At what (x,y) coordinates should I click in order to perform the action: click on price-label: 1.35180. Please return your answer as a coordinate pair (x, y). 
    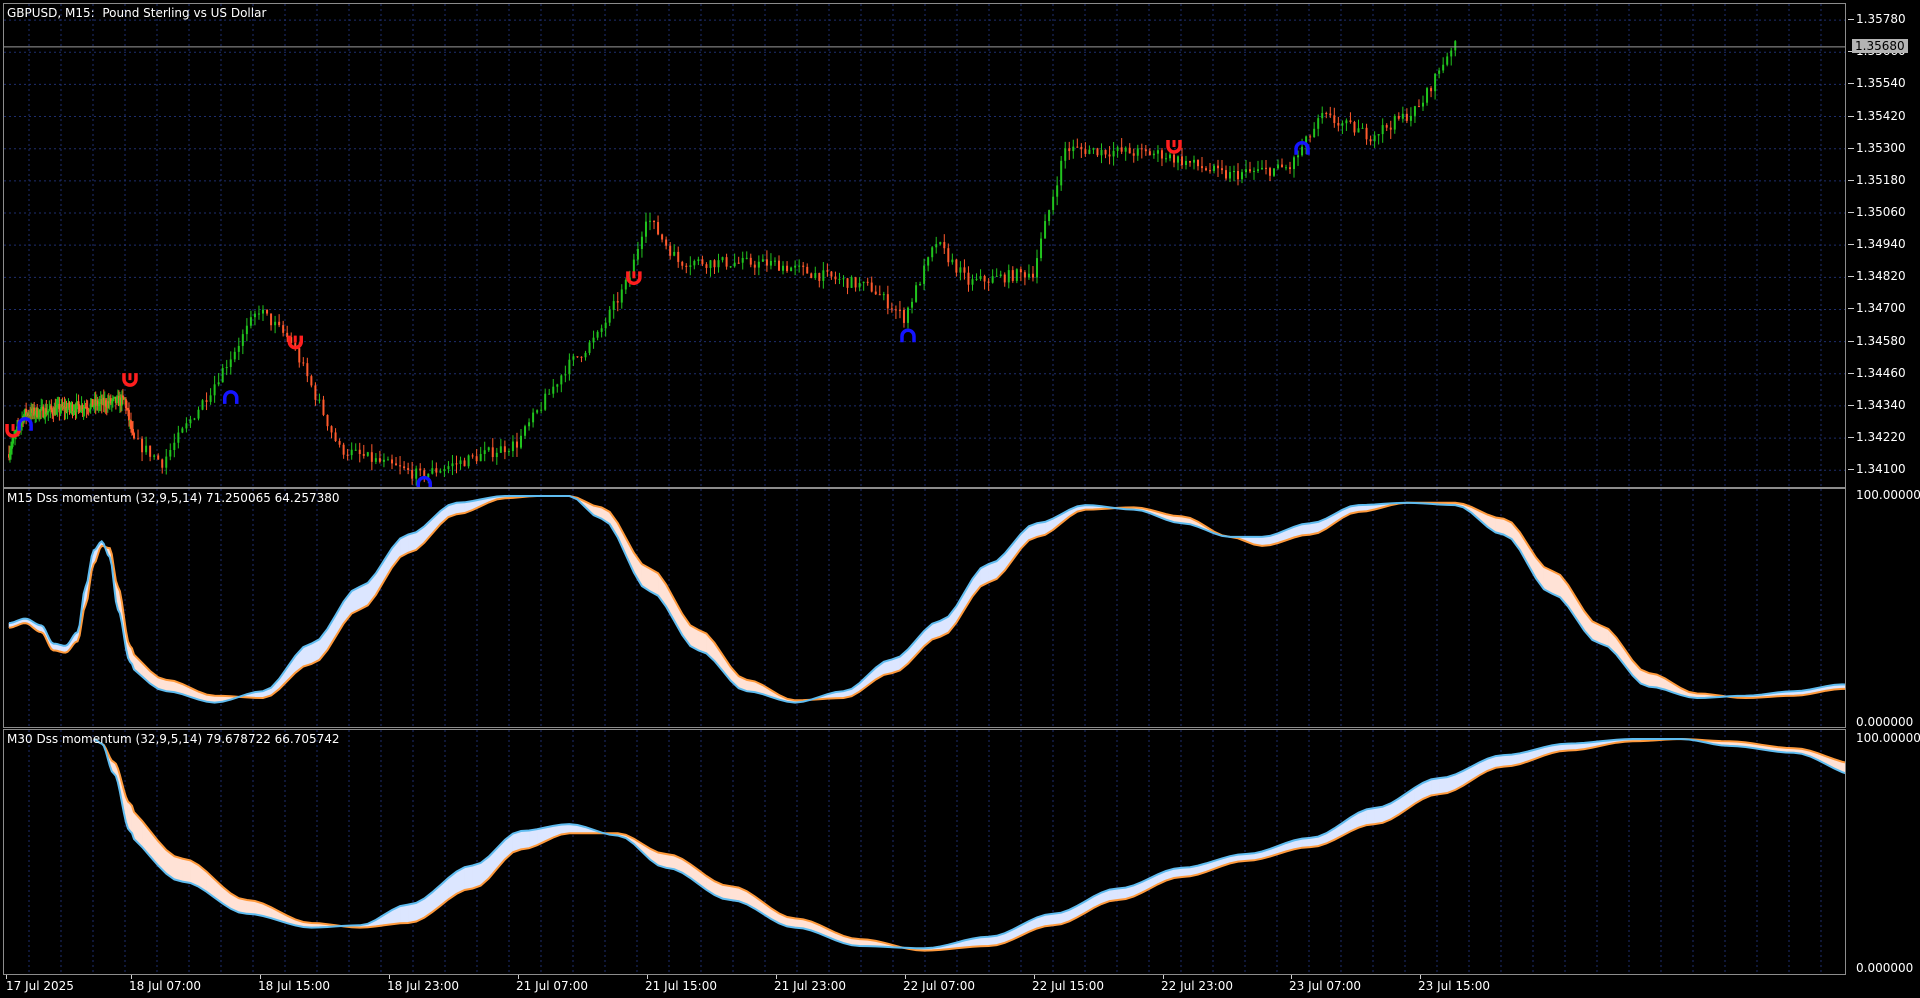
    Looking at the image, I should click on (1881, 179).